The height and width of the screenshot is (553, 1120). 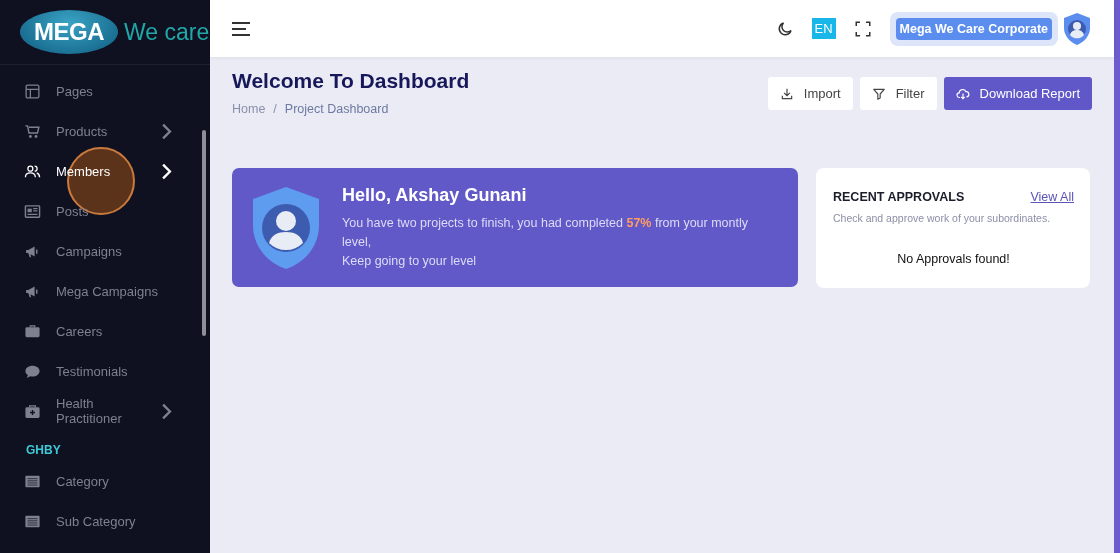 I want to click on breadcrumb-current: Project Dashboard, so click(x=336, y=109).